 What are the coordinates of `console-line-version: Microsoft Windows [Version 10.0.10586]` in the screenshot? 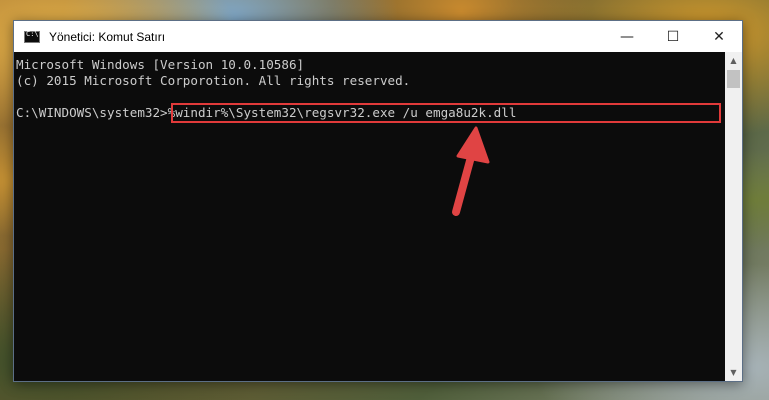 It's located at (160, 64).